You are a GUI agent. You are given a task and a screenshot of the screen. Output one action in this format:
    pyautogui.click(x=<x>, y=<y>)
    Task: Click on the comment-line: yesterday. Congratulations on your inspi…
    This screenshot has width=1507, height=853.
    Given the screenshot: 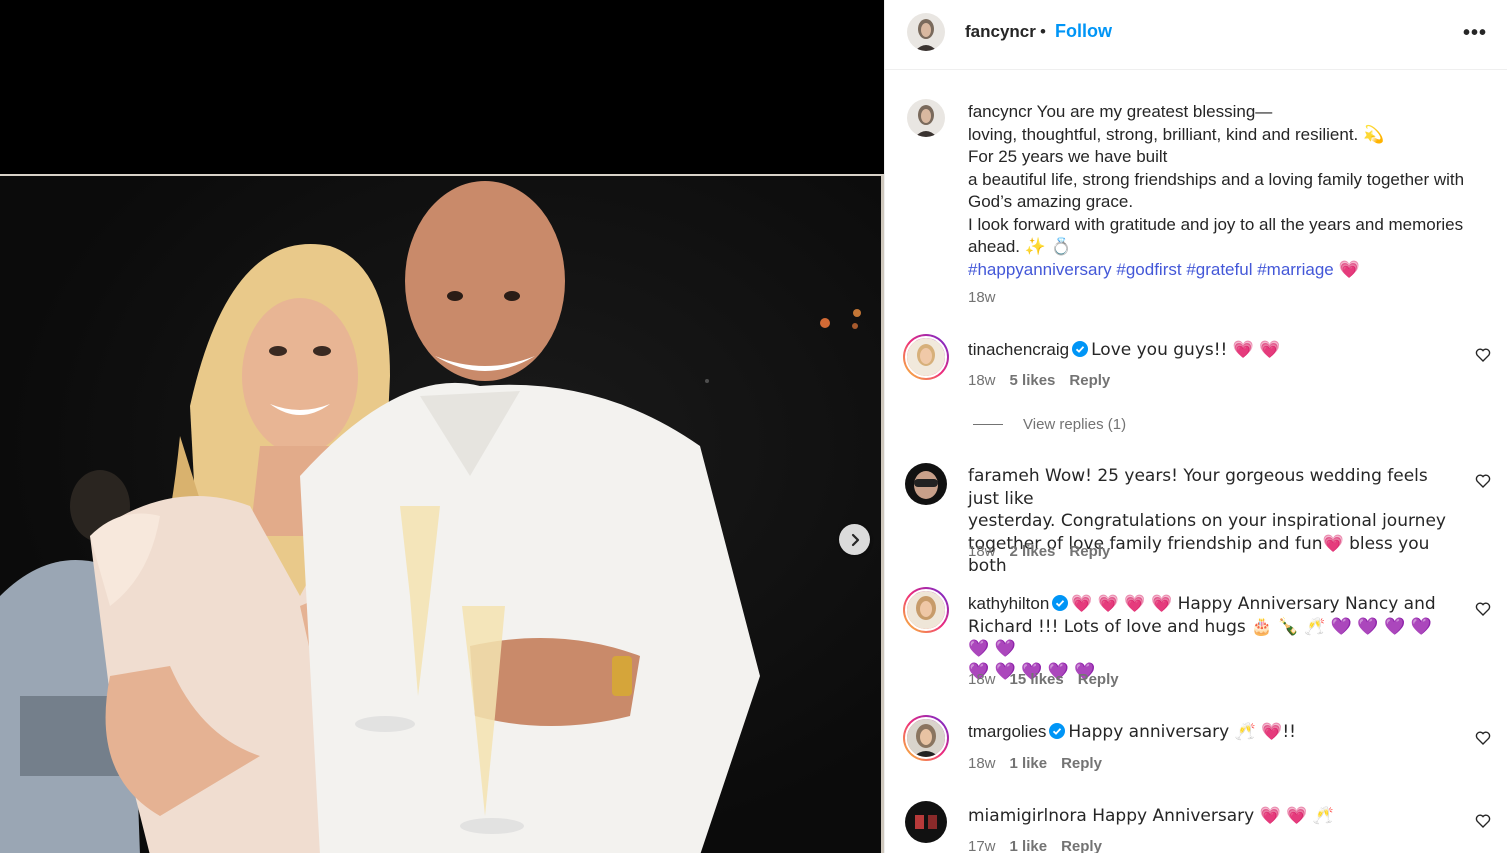 What is the action you would take?
    pyautogui.click(x=1207, y=521)
    